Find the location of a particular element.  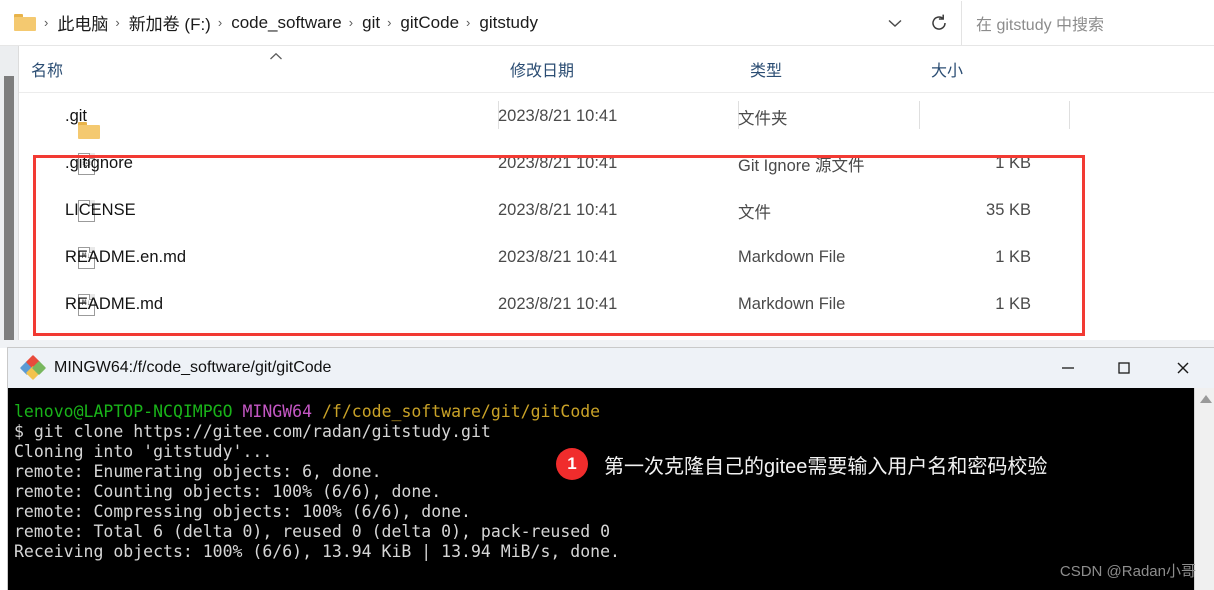

prompt-shell: MINGW64 is located at coordinates (277, 411).